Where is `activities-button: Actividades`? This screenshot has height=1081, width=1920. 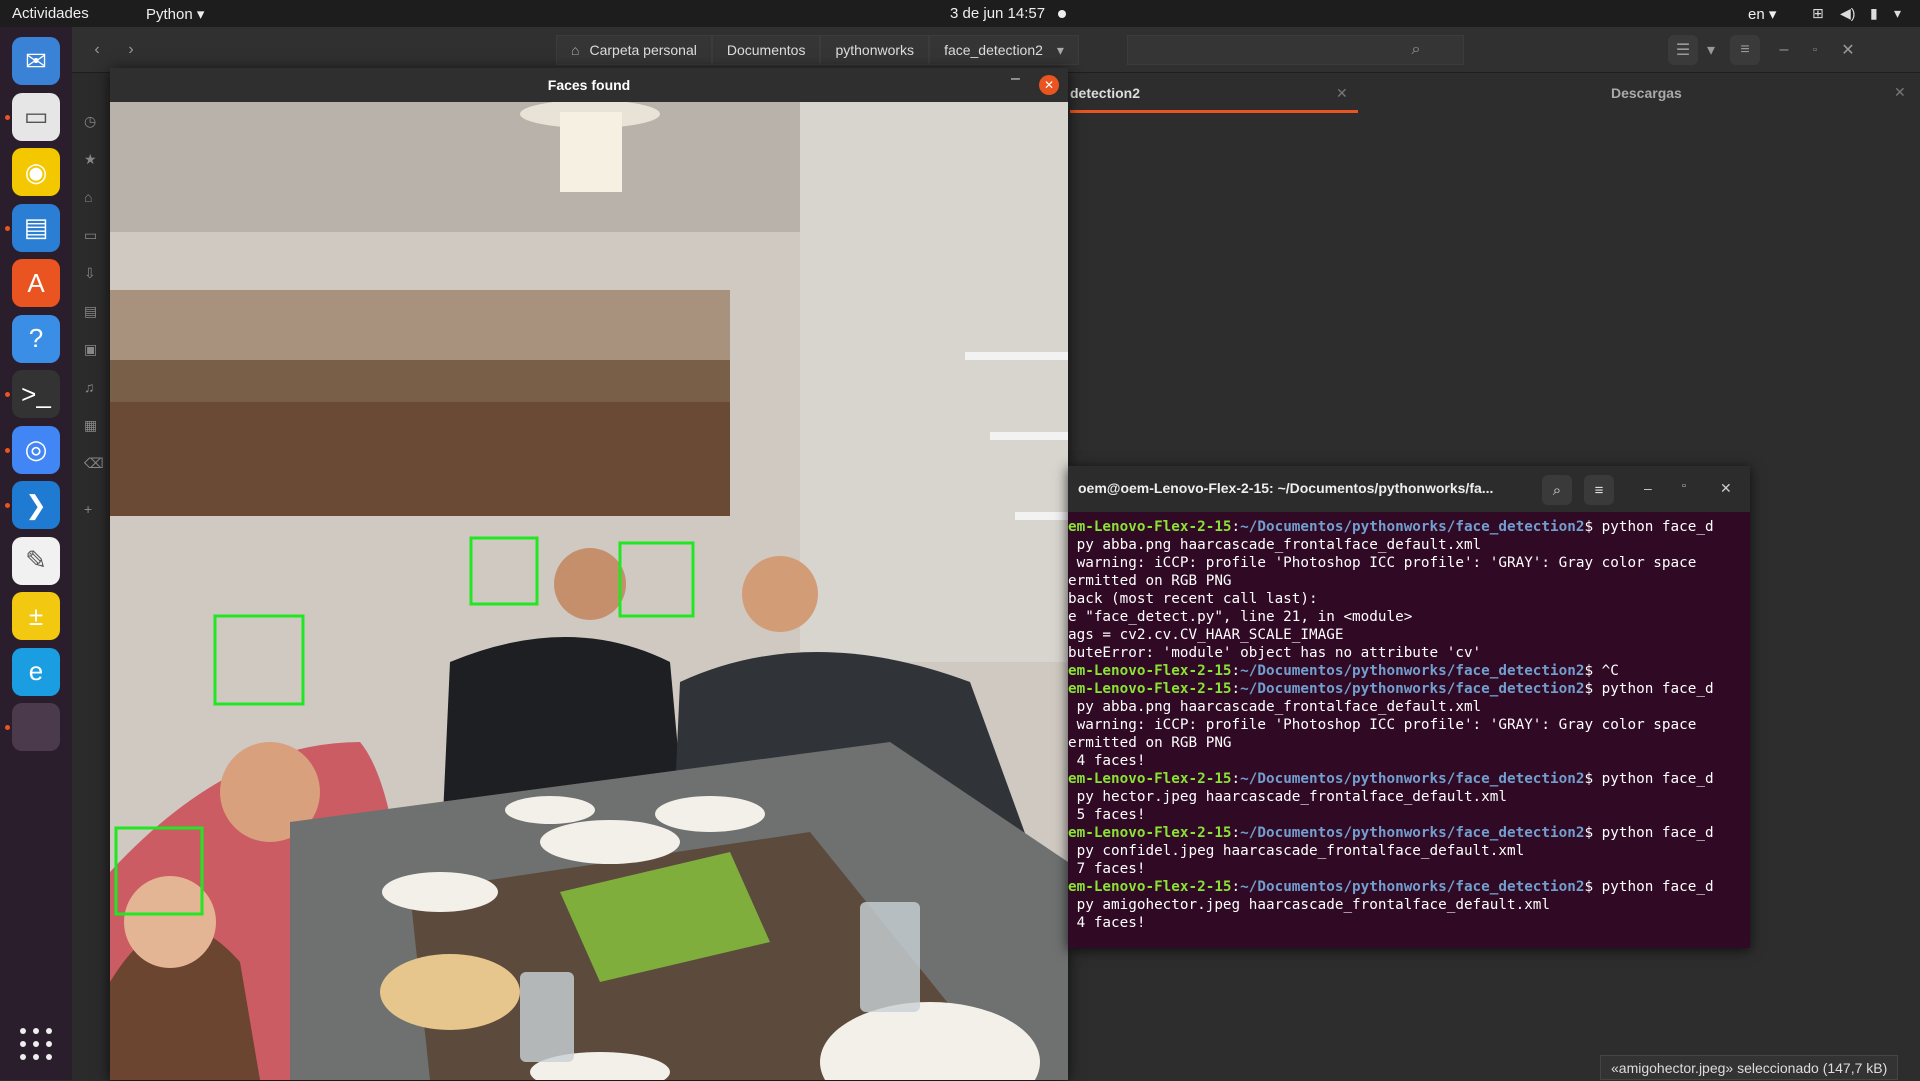
activities-button: Actividades is located at coordinates (50, 13).